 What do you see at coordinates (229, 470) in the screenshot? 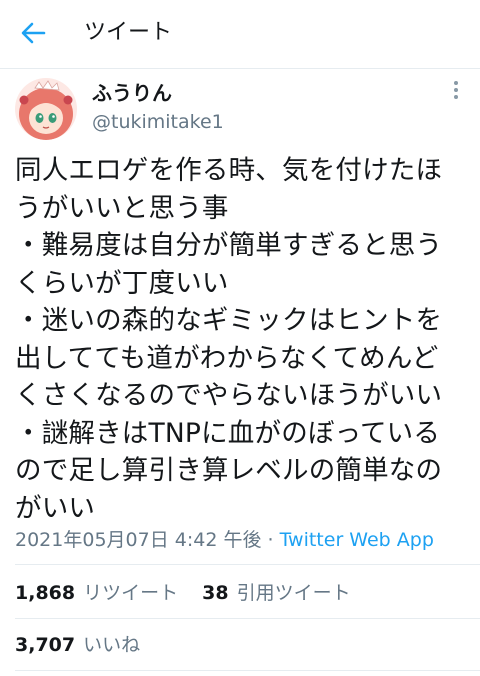
I see `tweet-text-line: ので足し算引き算レベルの簡単なの` at bounding box center [229, 470].